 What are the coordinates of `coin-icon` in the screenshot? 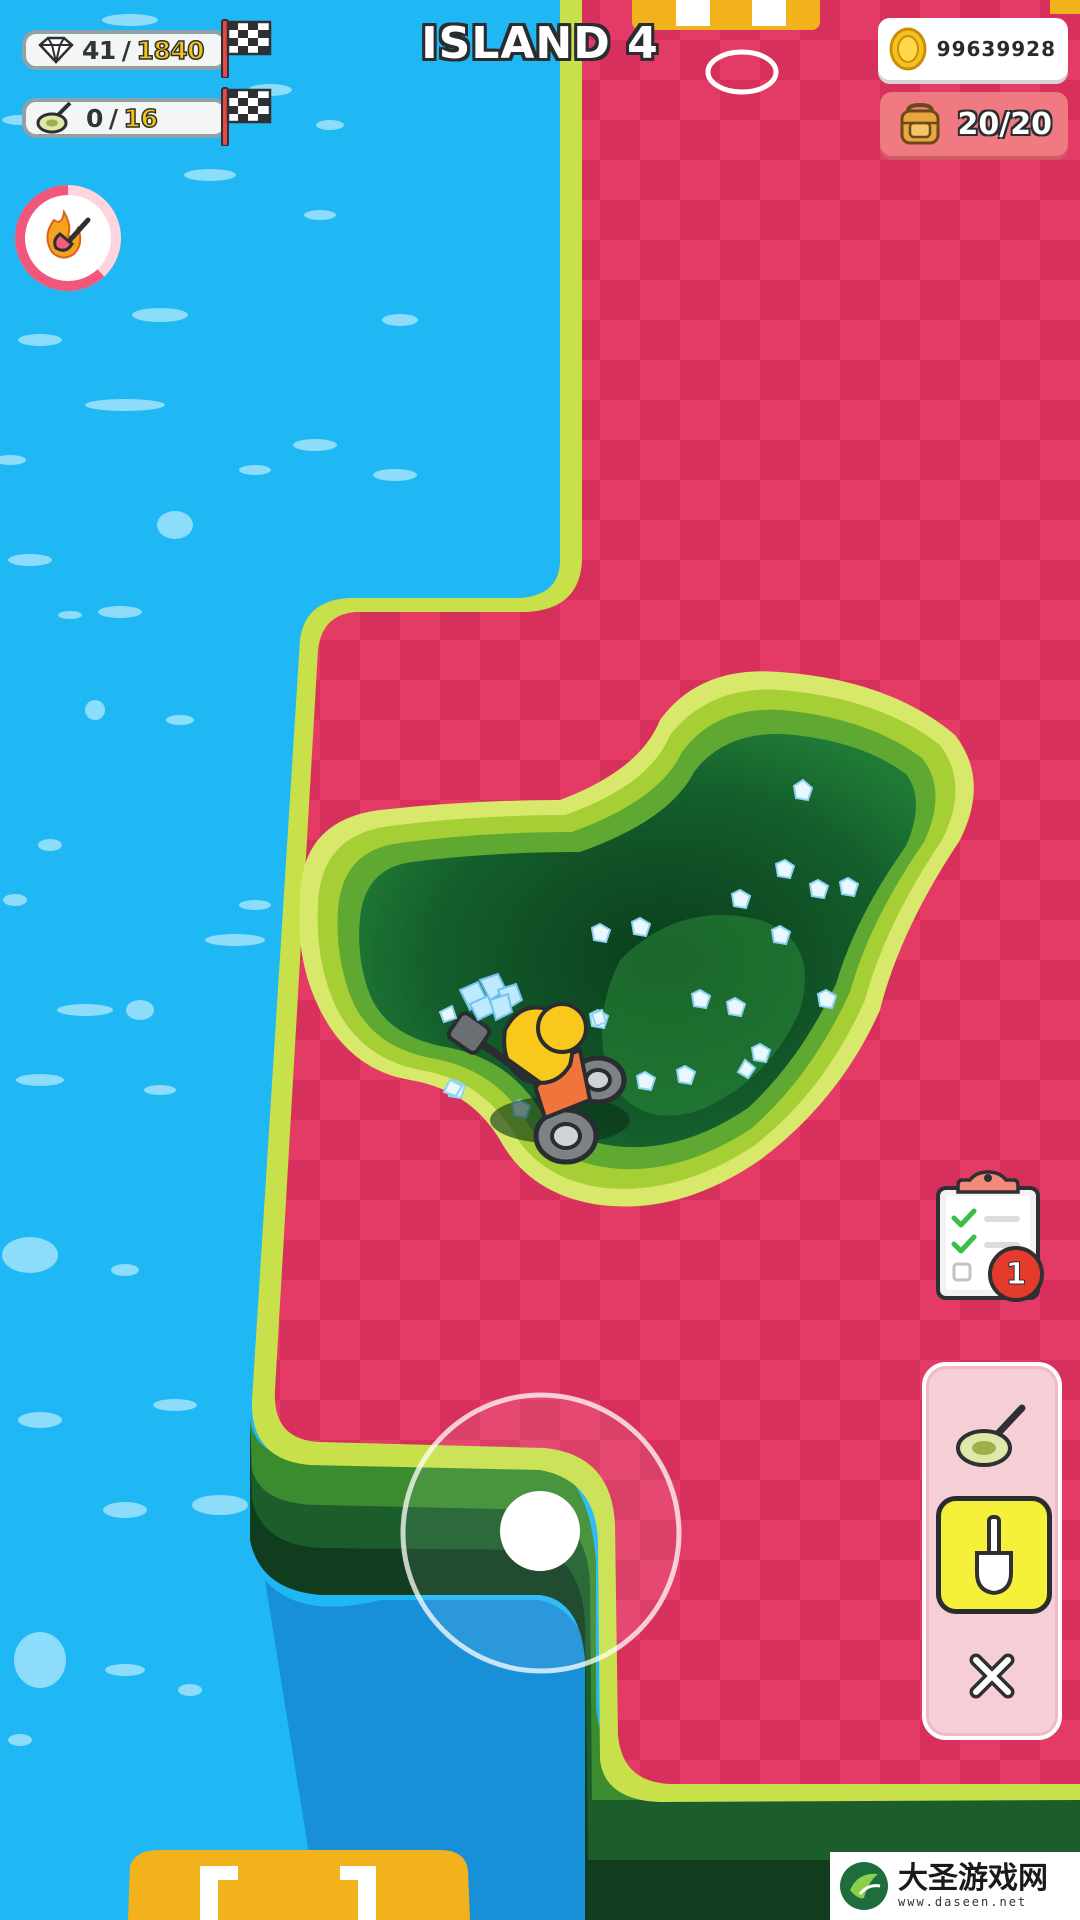 It's located at (908, 49).